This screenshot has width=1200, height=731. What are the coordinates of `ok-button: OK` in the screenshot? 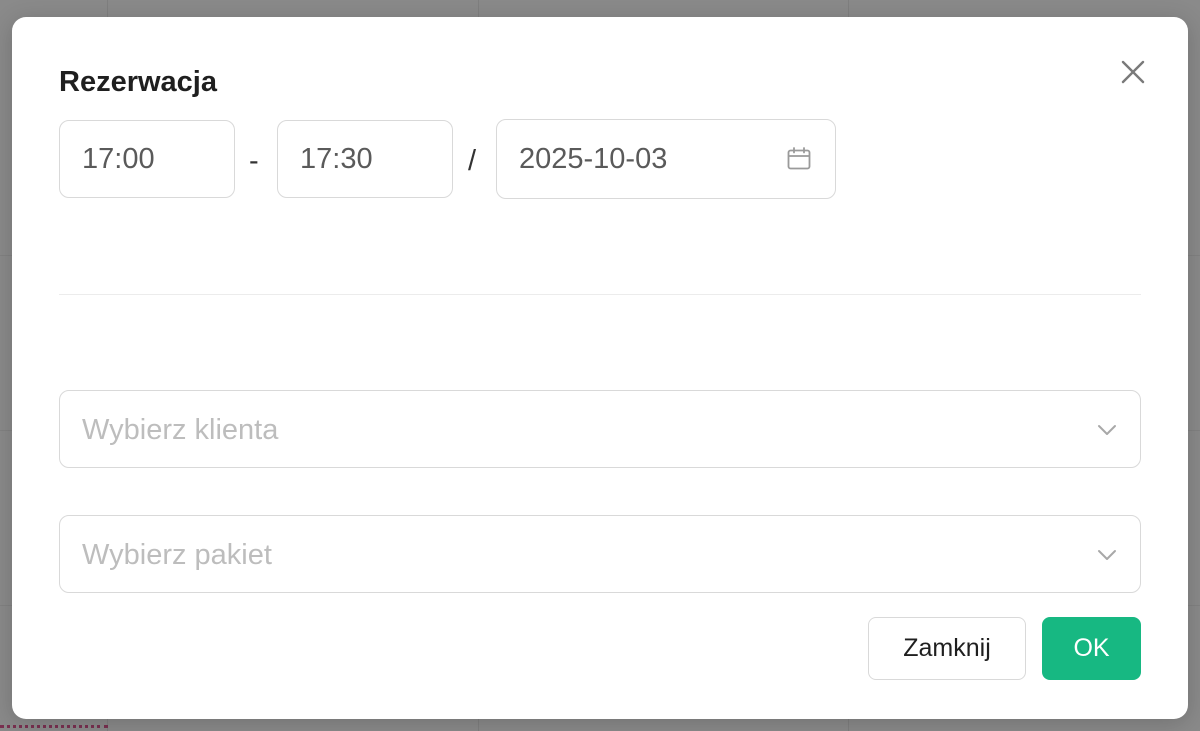 It's located at (1091, 648).